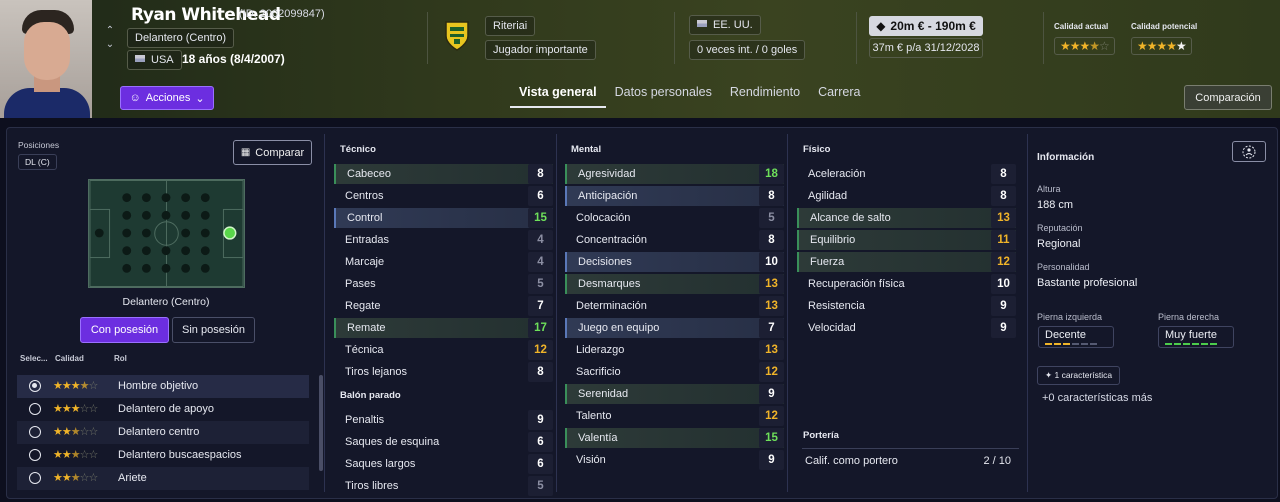 The height and width of the screenshot is (502, 1280). Describe the element at coordinates (443, 218) in the screenshot. I see `attribute-row: Control 15` at that location.